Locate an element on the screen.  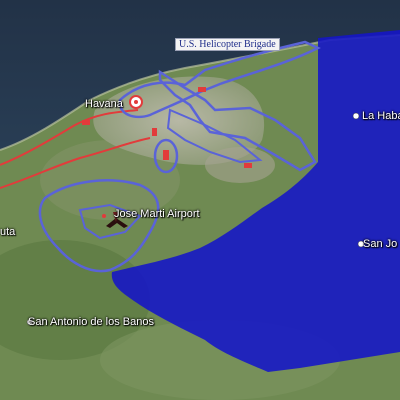
urban-area is located at coordinates (240, 165).